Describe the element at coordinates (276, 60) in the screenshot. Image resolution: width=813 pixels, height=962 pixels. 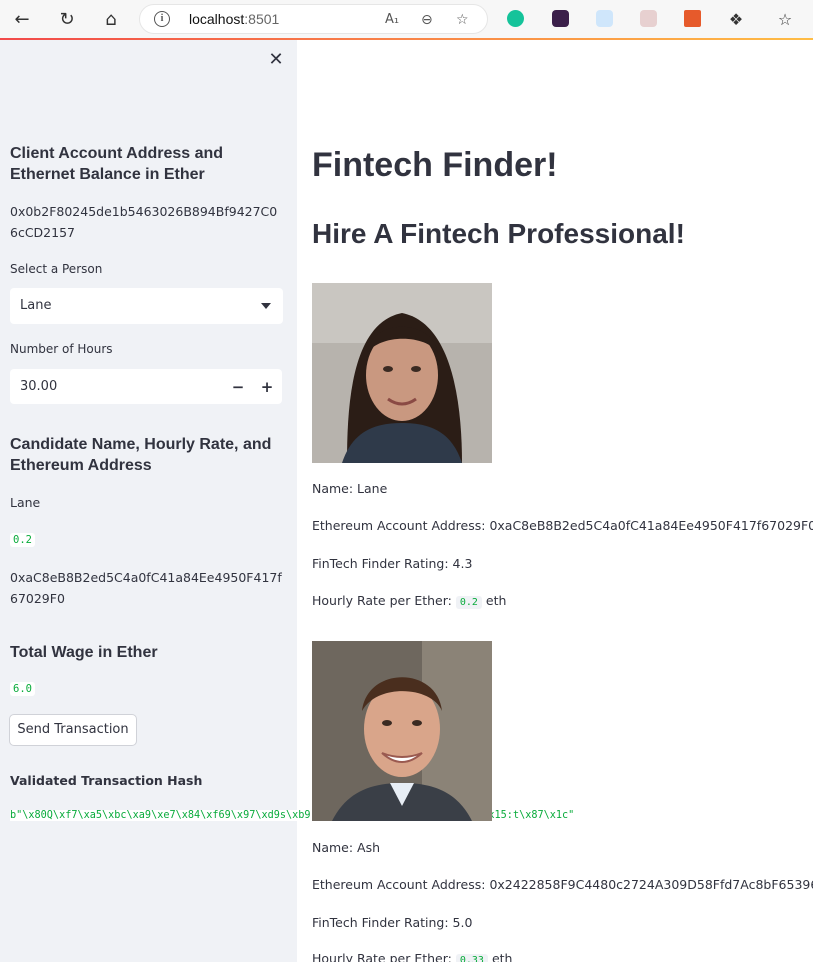
I see `close-icon: ✕` at that location.